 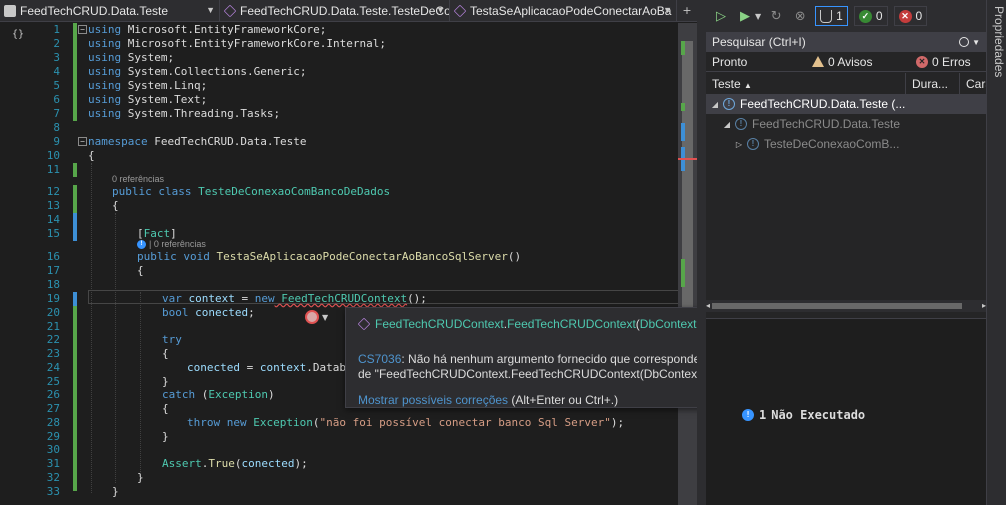 I want to click on overview-change-marker, so click(x=683, y=273).